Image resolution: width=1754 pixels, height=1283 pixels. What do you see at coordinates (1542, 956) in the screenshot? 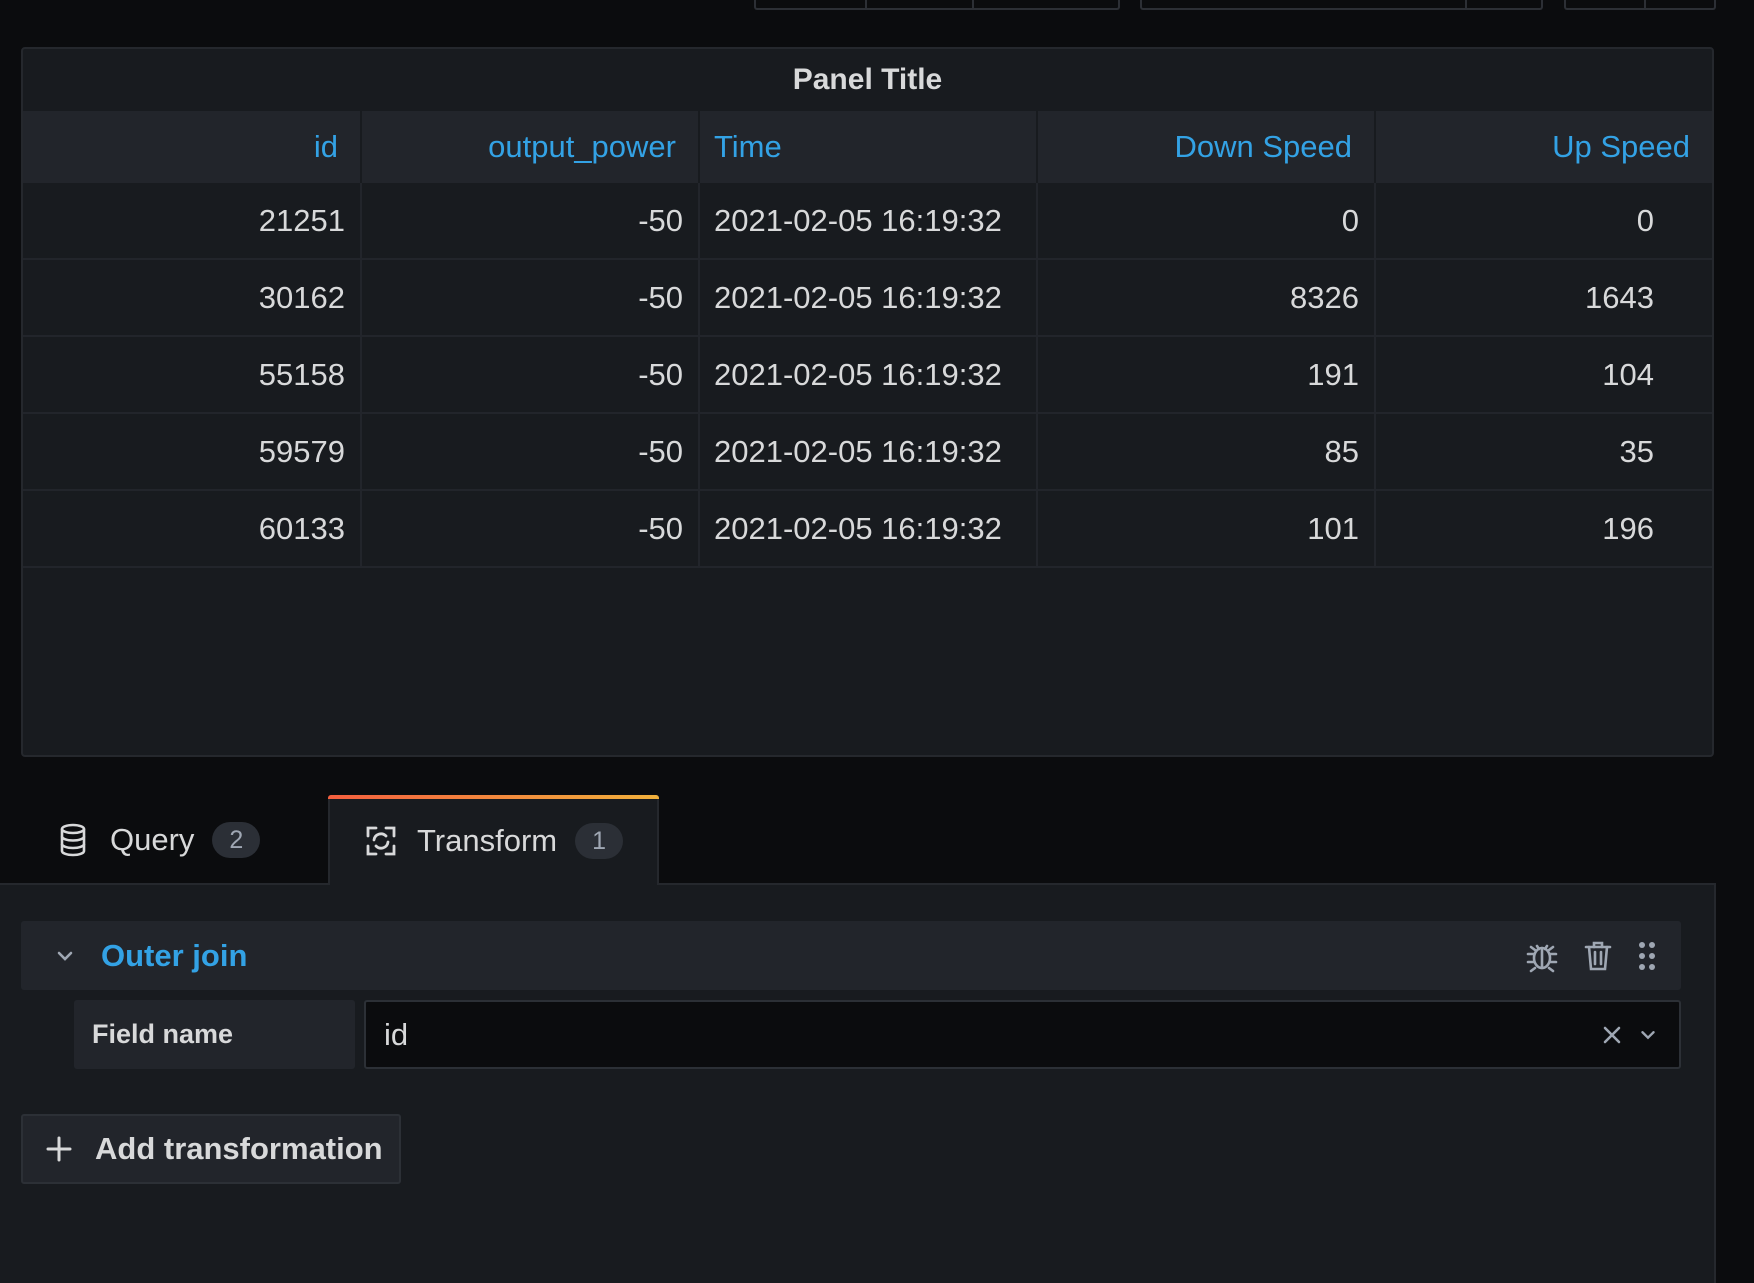
I see `debug-icon` at bounding box center [1542, 956].